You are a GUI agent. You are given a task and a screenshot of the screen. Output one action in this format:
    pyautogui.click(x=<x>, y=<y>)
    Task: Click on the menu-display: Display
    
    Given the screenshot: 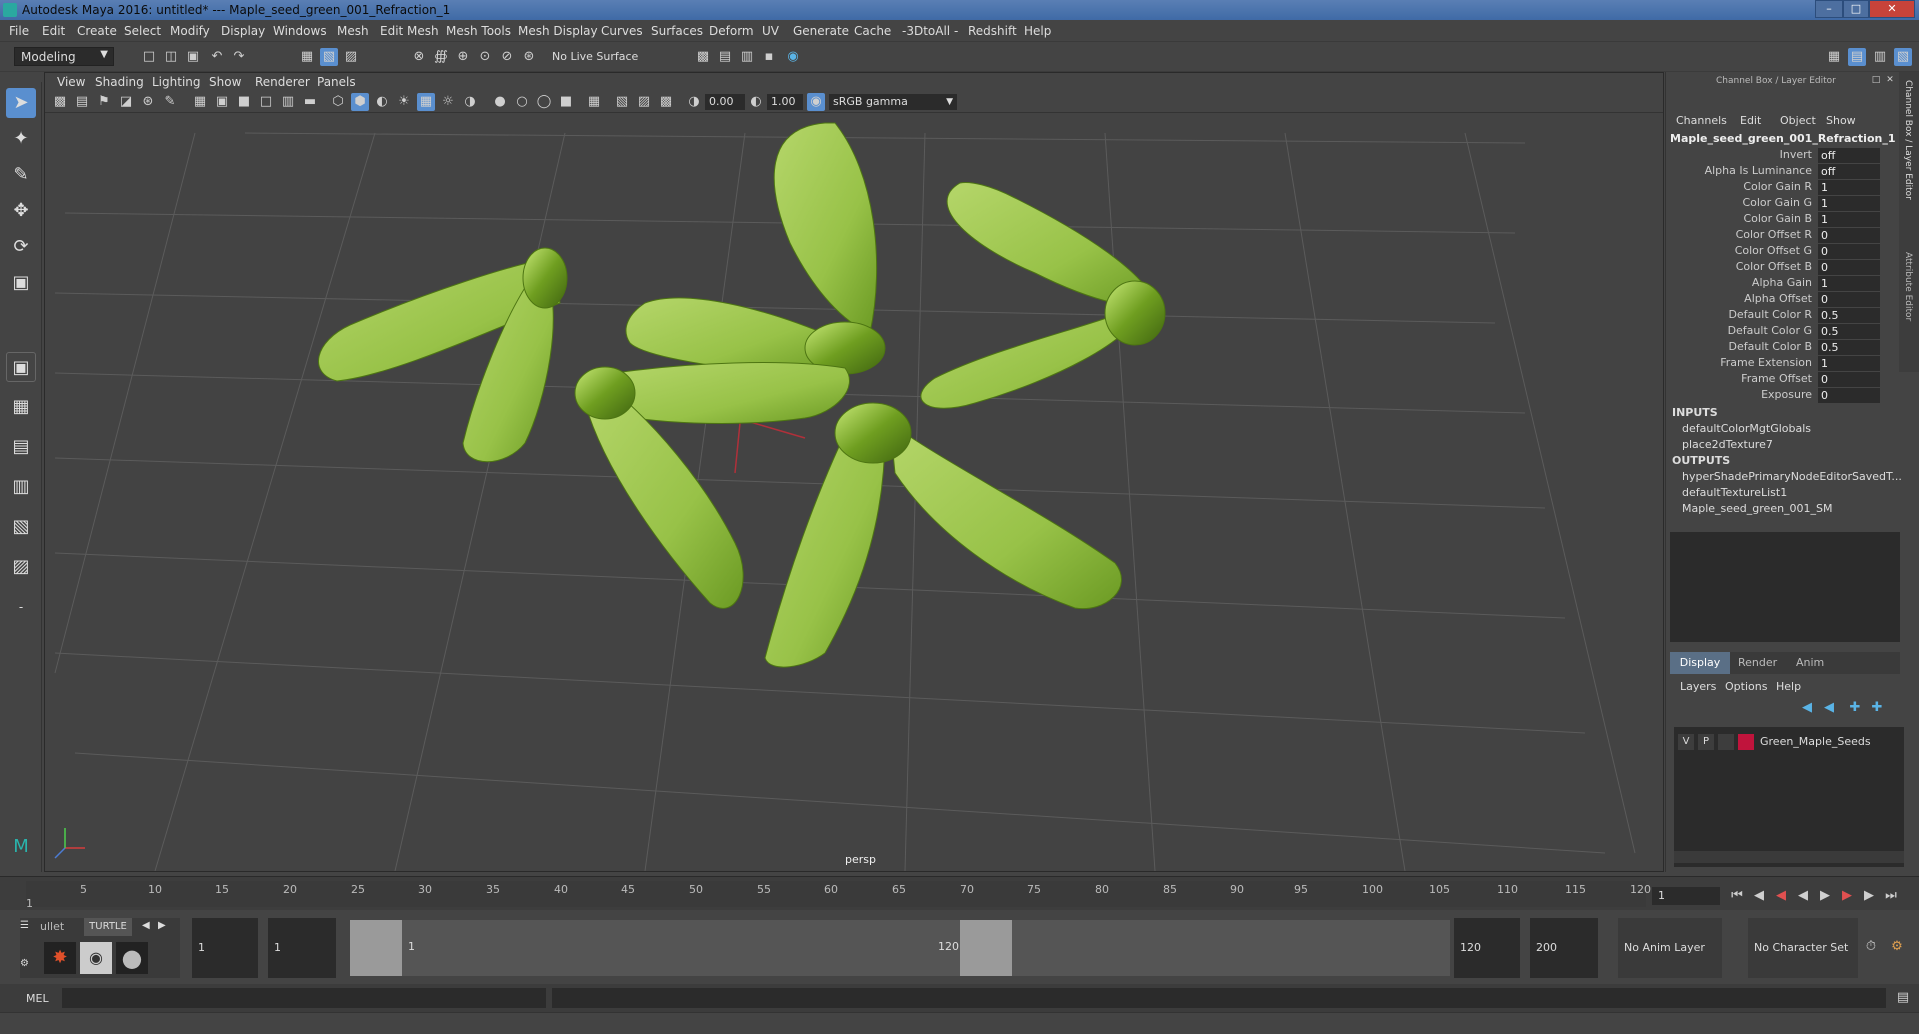 What is the action you would take?
    pyautogui.click(x=243, y=31)
    